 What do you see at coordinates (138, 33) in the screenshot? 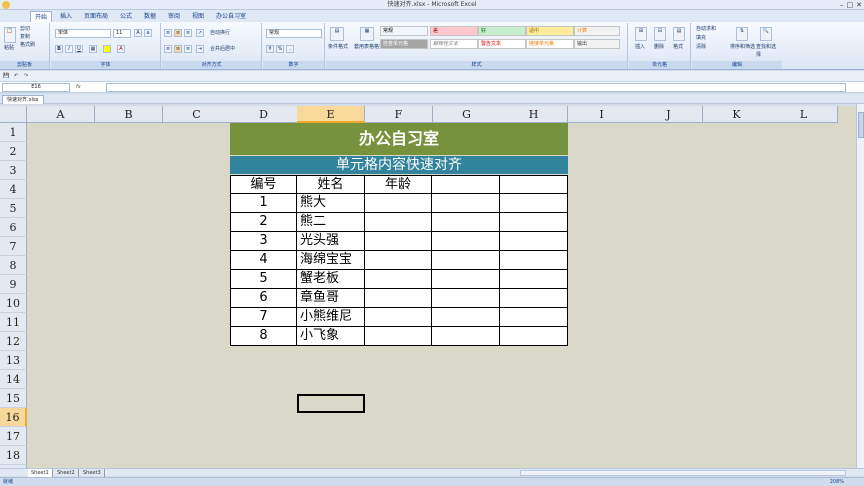
I see `grow-font-icon: A` at bounding box center [138, 33].